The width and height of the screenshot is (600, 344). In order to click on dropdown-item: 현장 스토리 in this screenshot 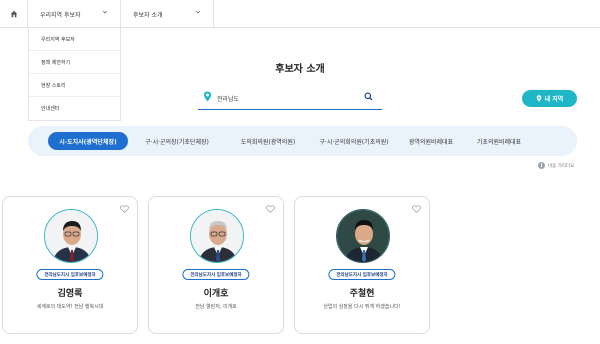, I will do `click(74, 85)`.